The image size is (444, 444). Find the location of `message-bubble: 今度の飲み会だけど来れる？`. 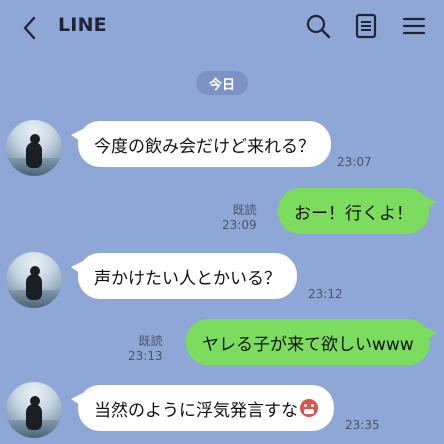

message-bubble: 今度の飲み会だけど来れる？ is located at coordinates (201, 144).